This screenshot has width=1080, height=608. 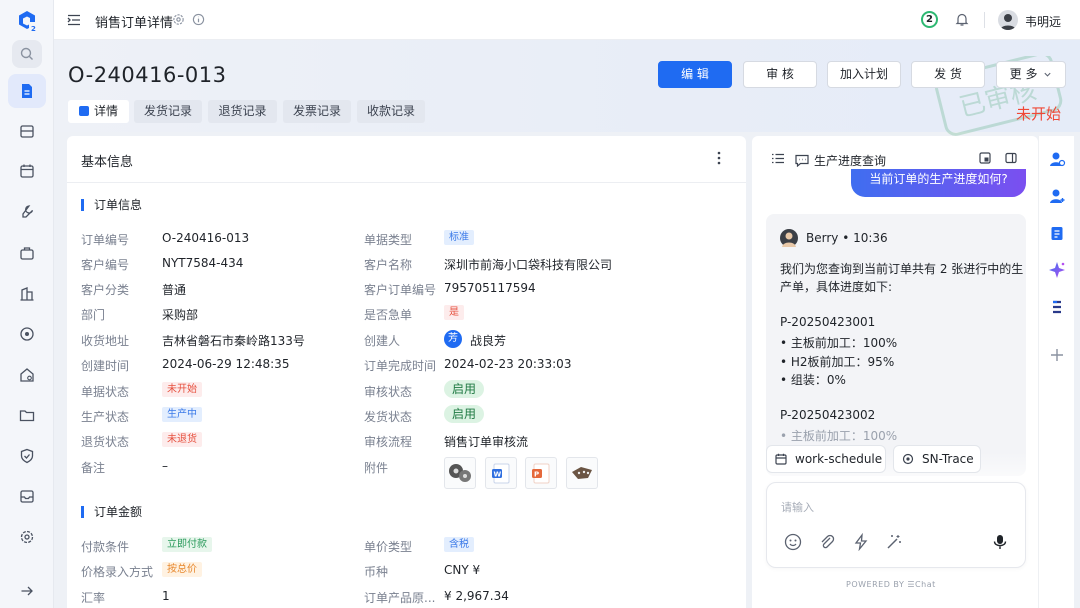 What do you see at coordinates (902, 269) in the screenshot?
I see `message-line: 我们为您查询到当前订单共有 2 张进行中的生` at bounding box center [902, 269].